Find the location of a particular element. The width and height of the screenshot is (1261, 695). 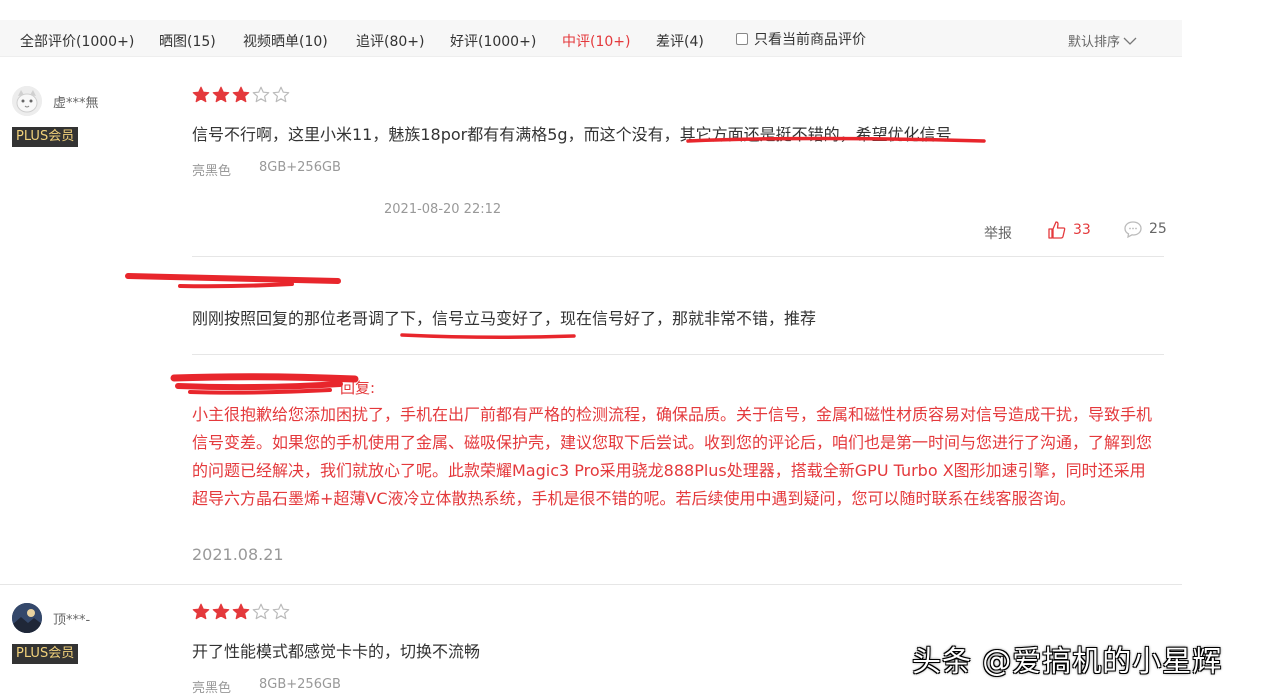

review-divider is located at coordinates (591, 584).